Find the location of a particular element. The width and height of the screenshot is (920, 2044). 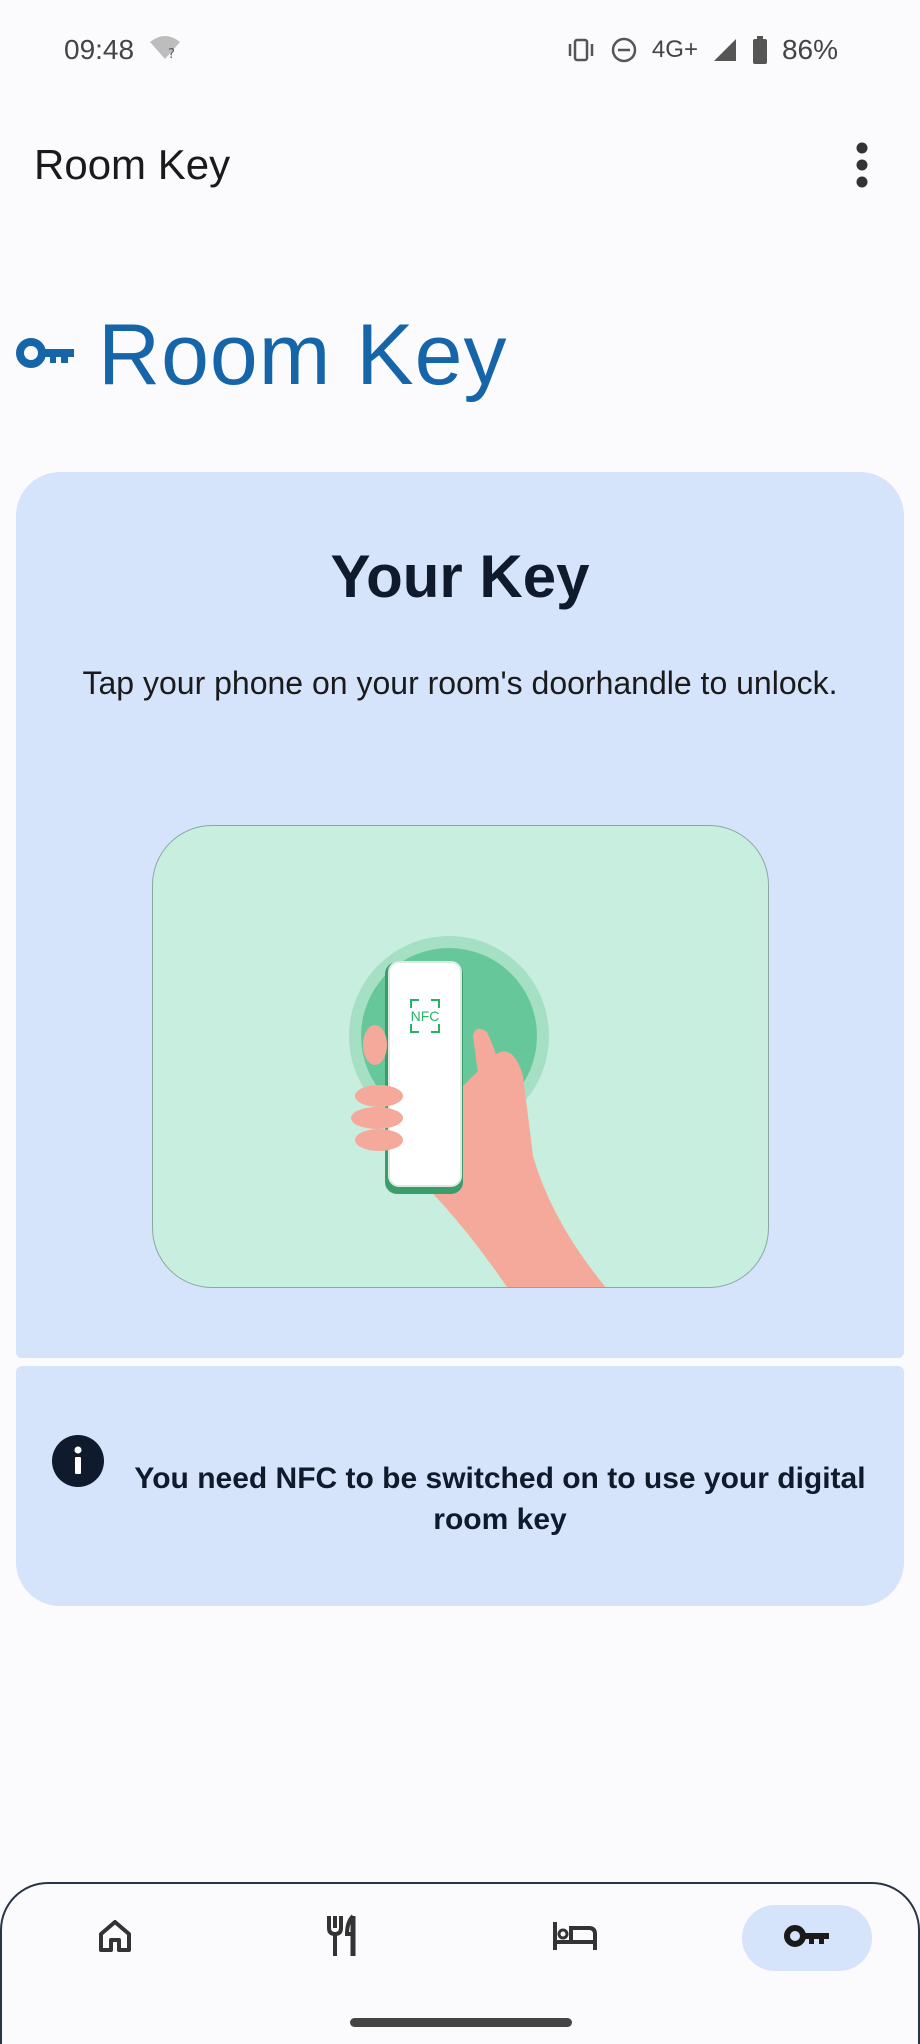

page-title: Room Key is located at coordinates (303, 354).